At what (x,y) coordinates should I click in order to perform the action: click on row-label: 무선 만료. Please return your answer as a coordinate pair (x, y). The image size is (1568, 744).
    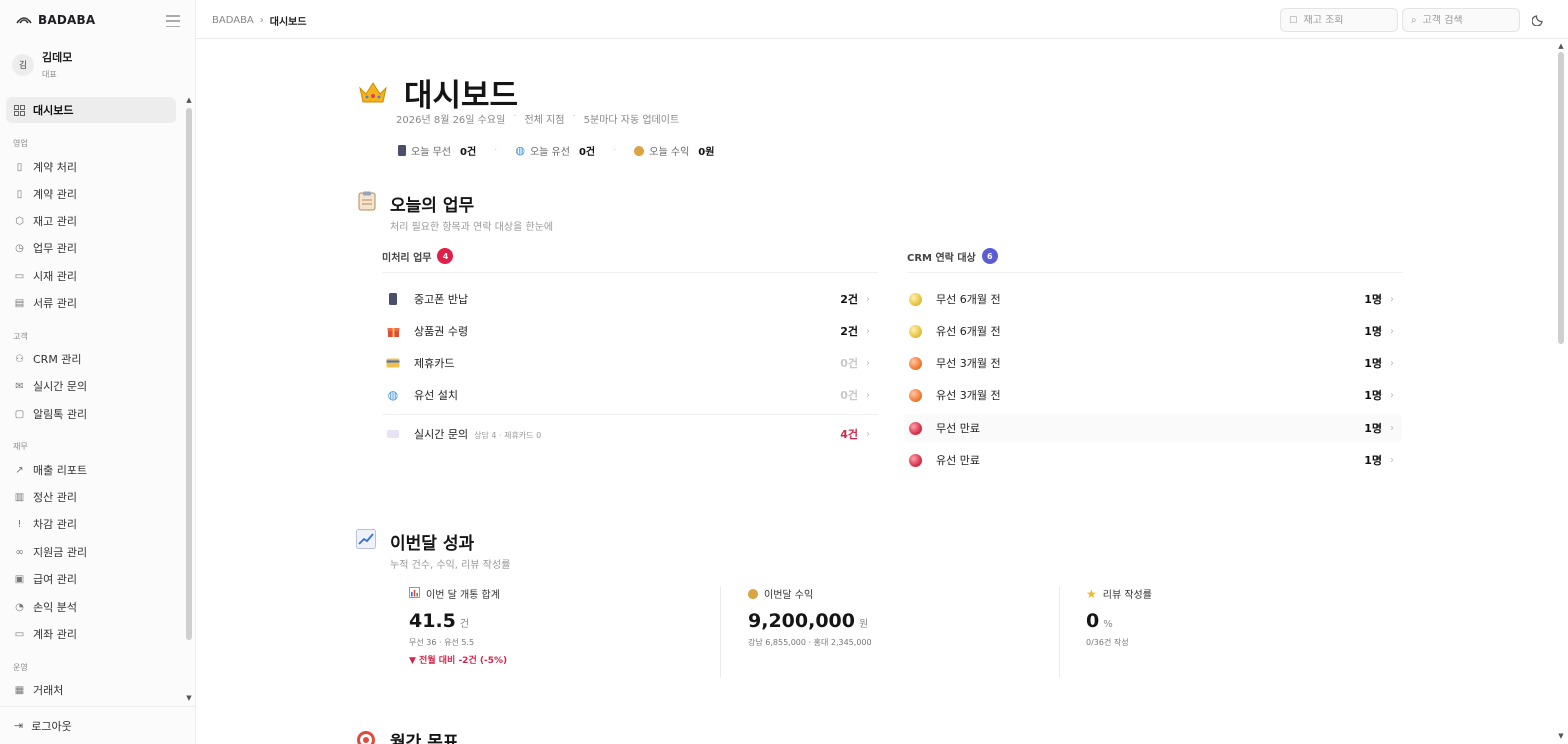
    Looking at the image, I should click on (958, 428).